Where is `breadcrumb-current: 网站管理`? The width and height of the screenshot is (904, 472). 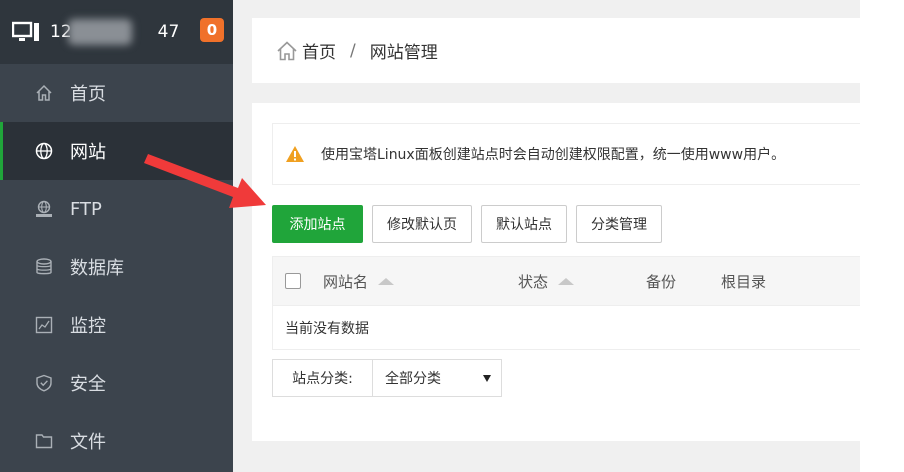 breadcrumb-current: 网站管理 is located at coordinates (403, 53).